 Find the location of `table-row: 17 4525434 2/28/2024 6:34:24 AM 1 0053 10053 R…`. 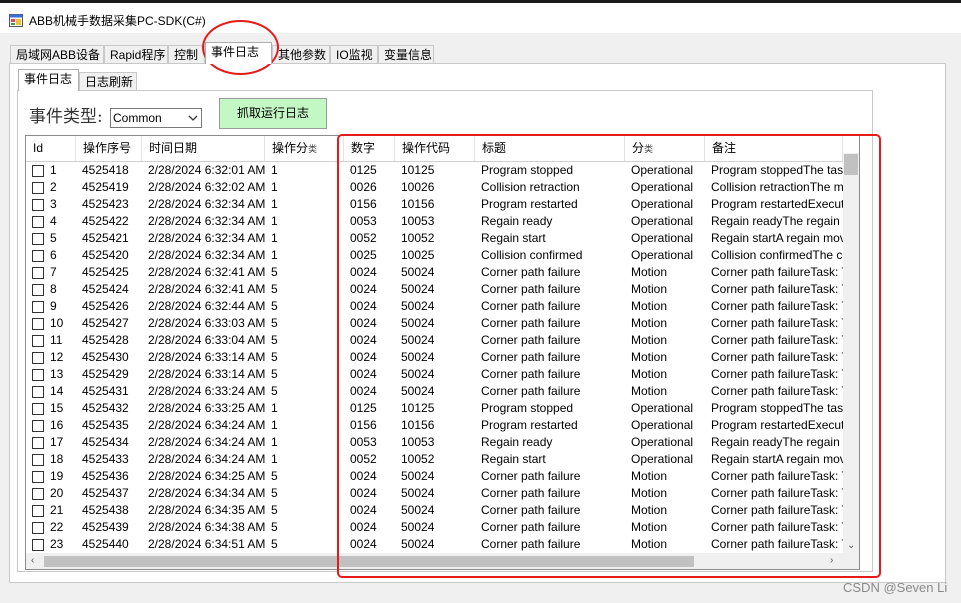

table-row: 17 4525434 2/28/2024 6:34:24 AM 1 0053 10053 R… is located at coordinates (435, 442).